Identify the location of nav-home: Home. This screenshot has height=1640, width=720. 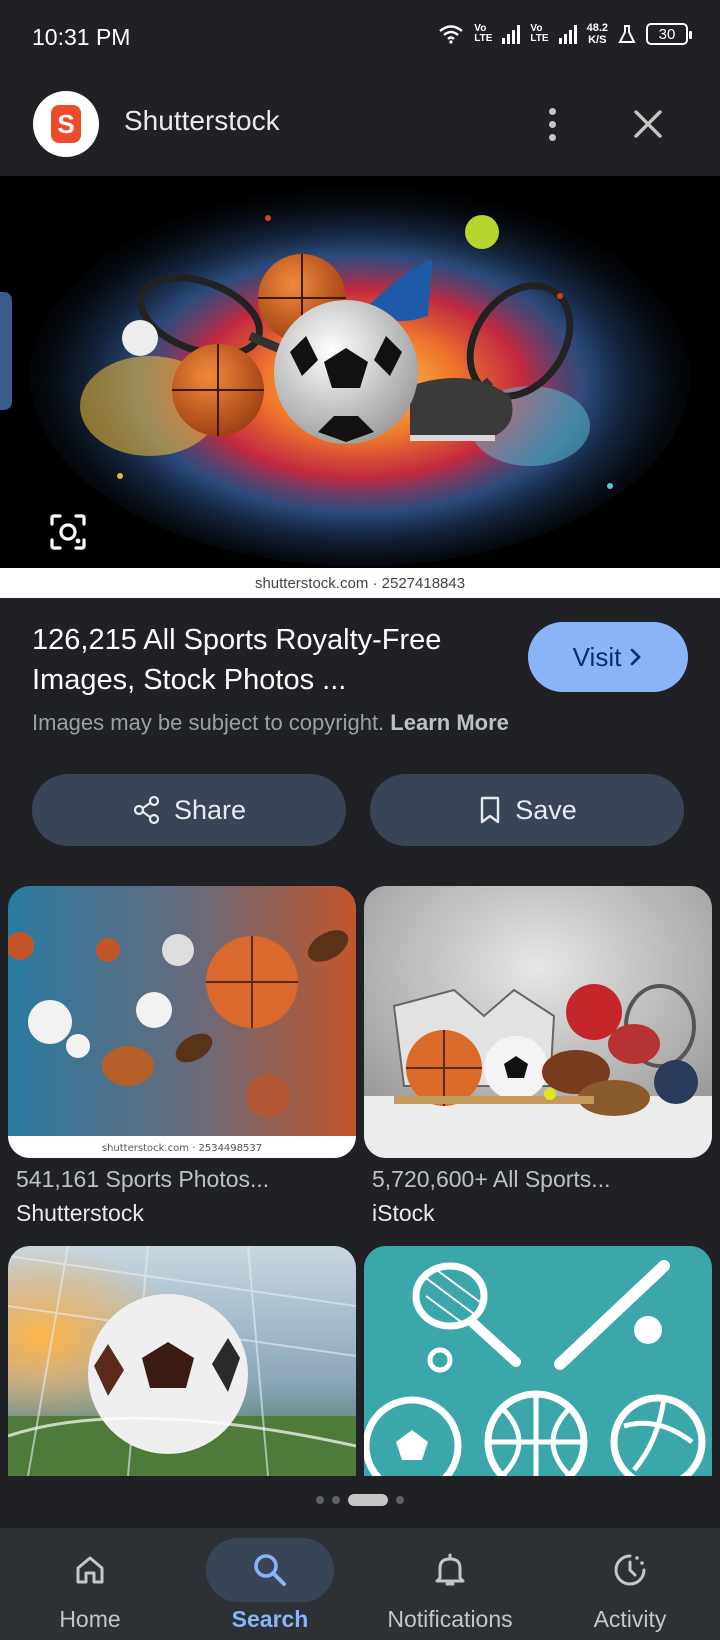
(90, 1588).